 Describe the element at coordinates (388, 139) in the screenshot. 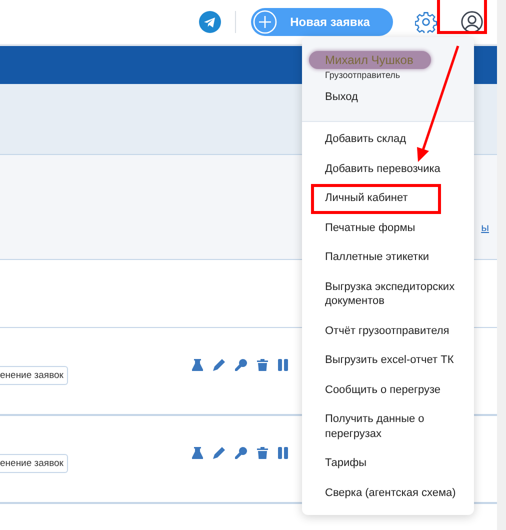

I see `menu-item: Добавить склад` at that location.